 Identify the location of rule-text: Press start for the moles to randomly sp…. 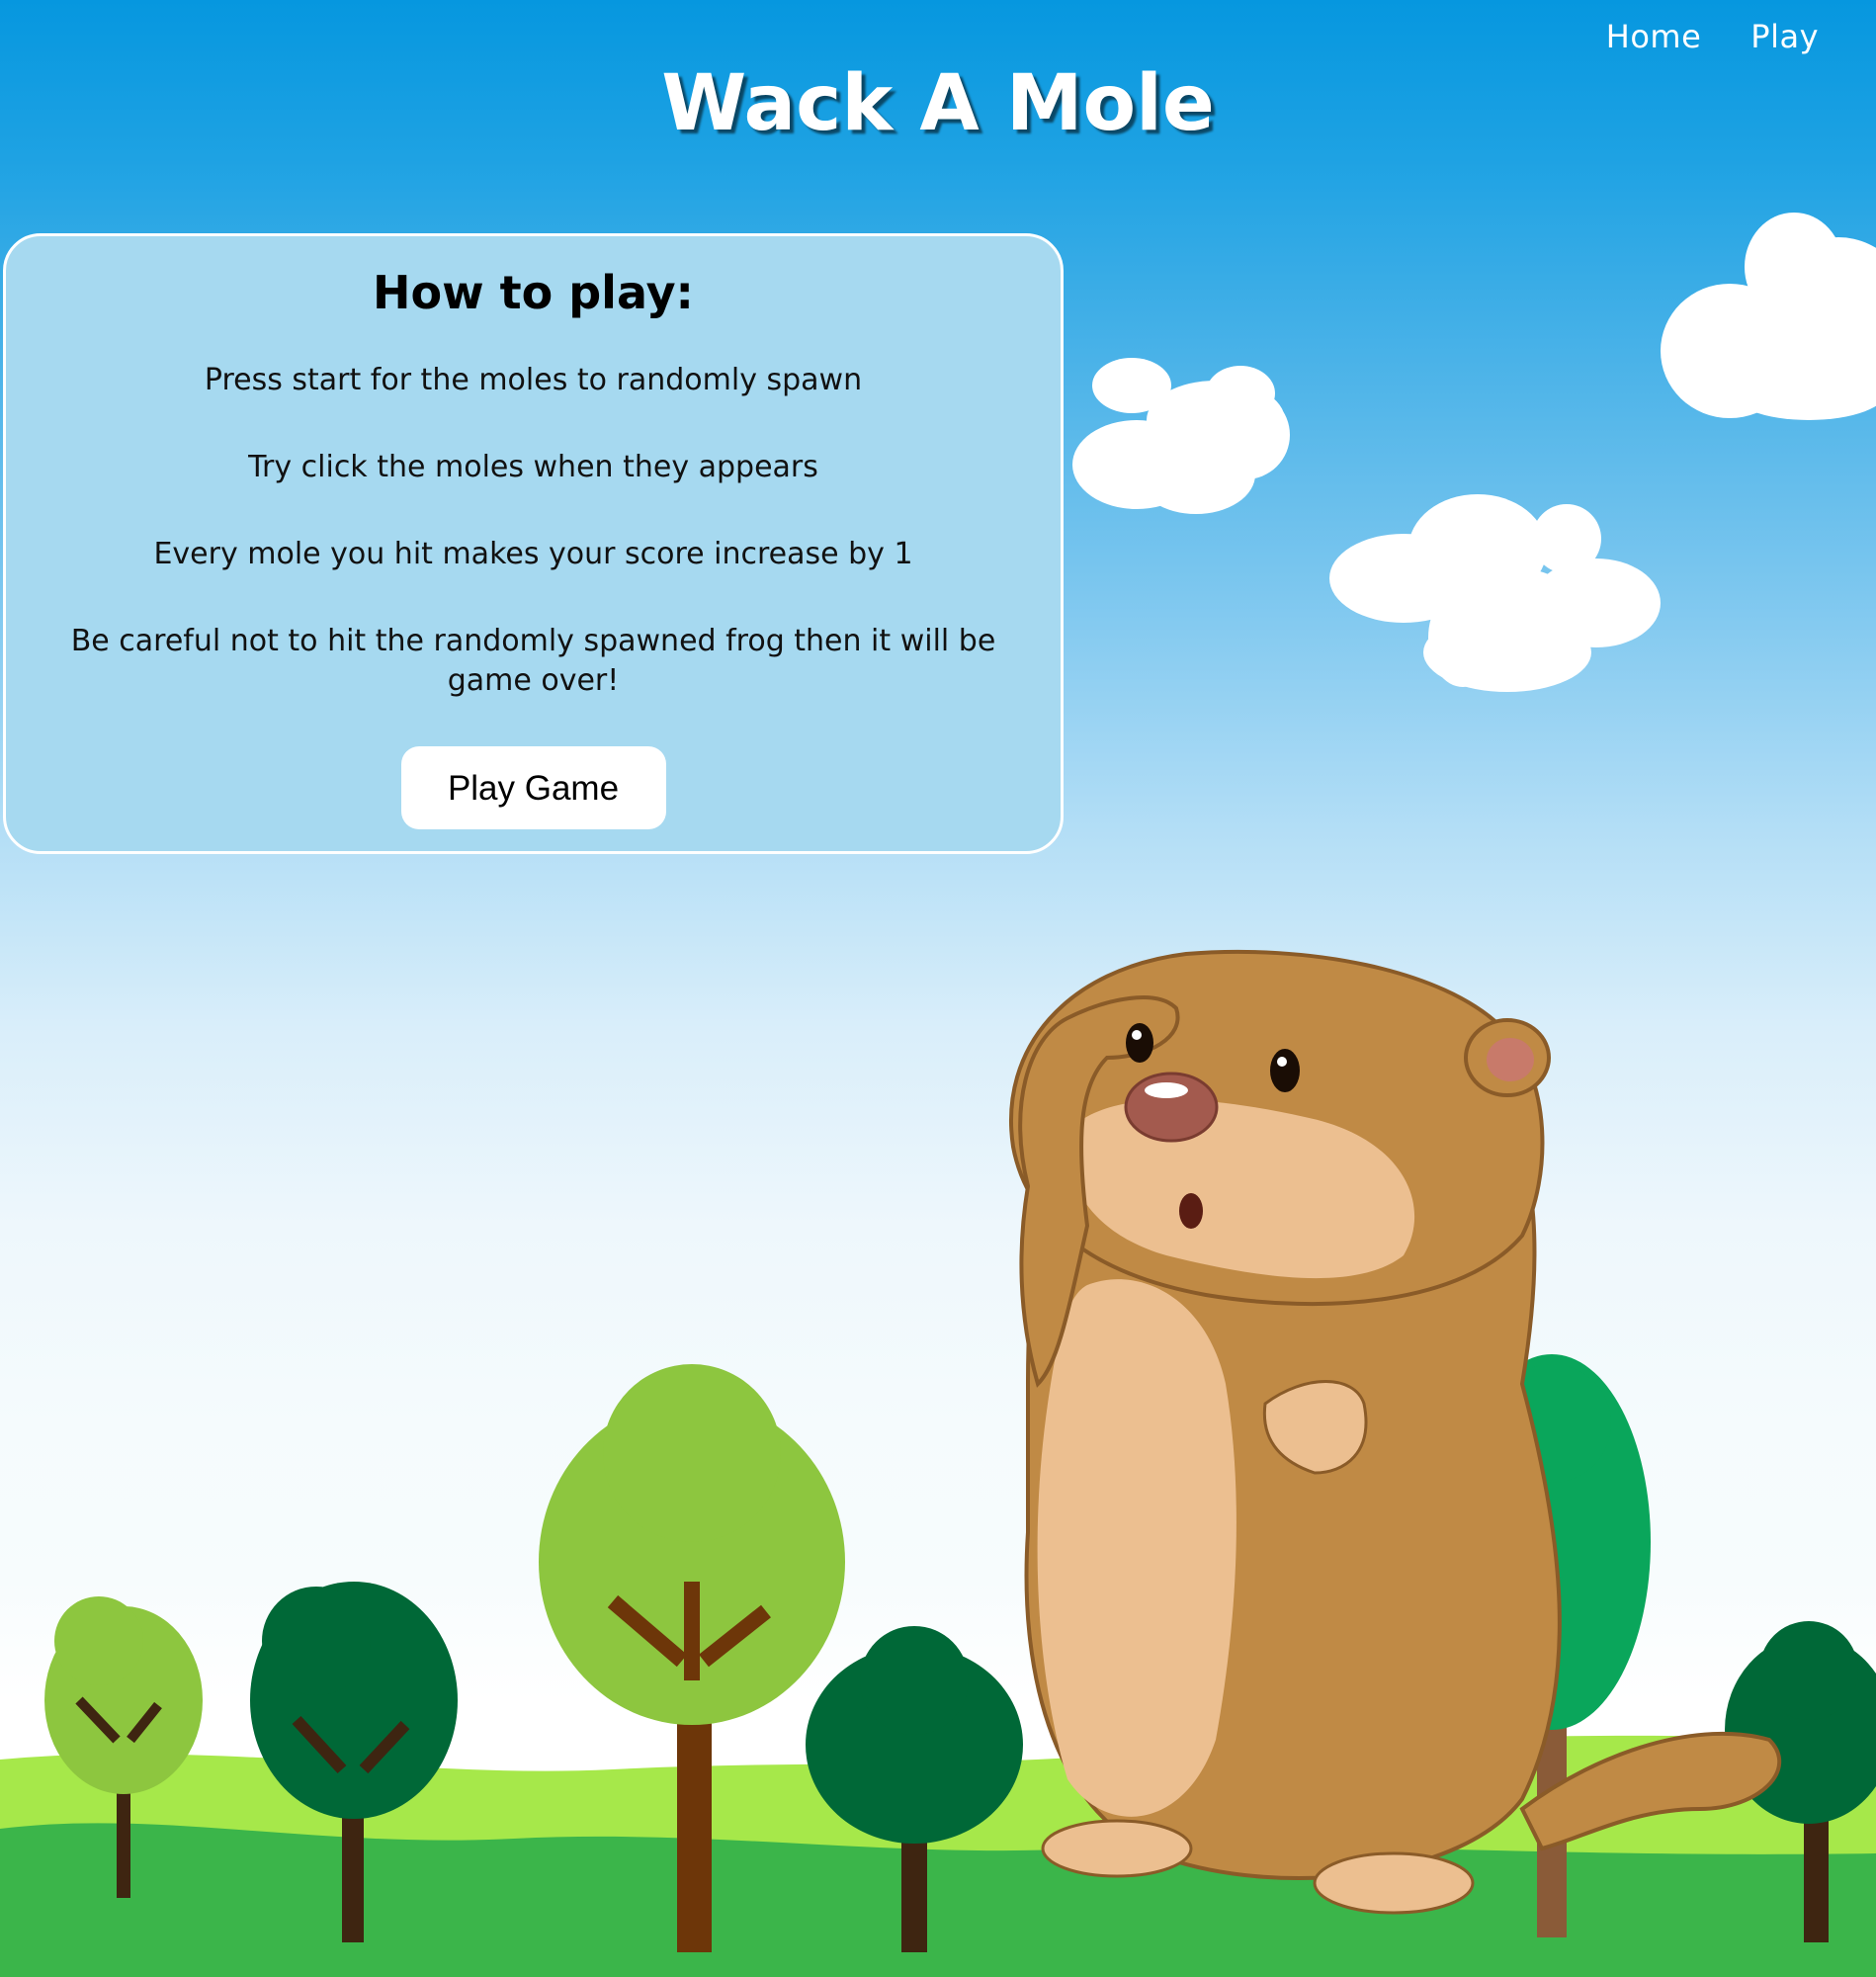
(533, 380).